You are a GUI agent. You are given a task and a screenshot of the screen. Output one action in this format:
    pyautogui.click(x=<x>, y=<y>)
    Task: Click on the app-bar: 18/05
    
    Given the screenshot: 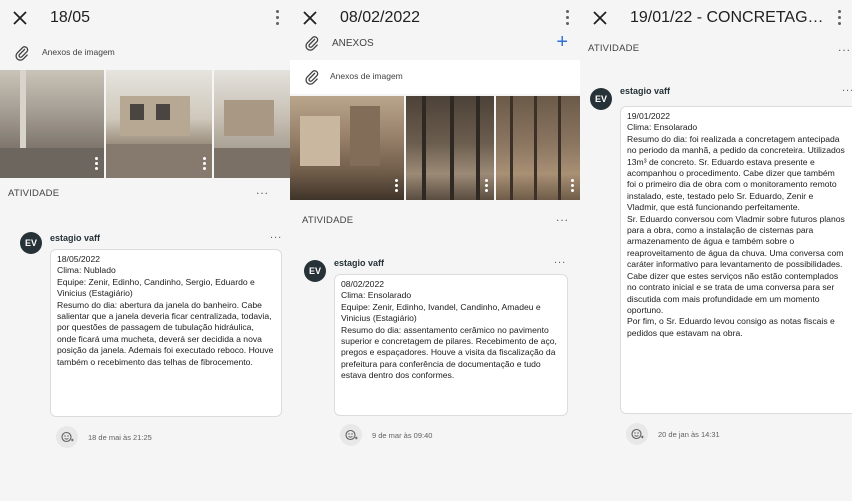 What is the action you would take?
    pyautogui.click(x=145, y=18)
    